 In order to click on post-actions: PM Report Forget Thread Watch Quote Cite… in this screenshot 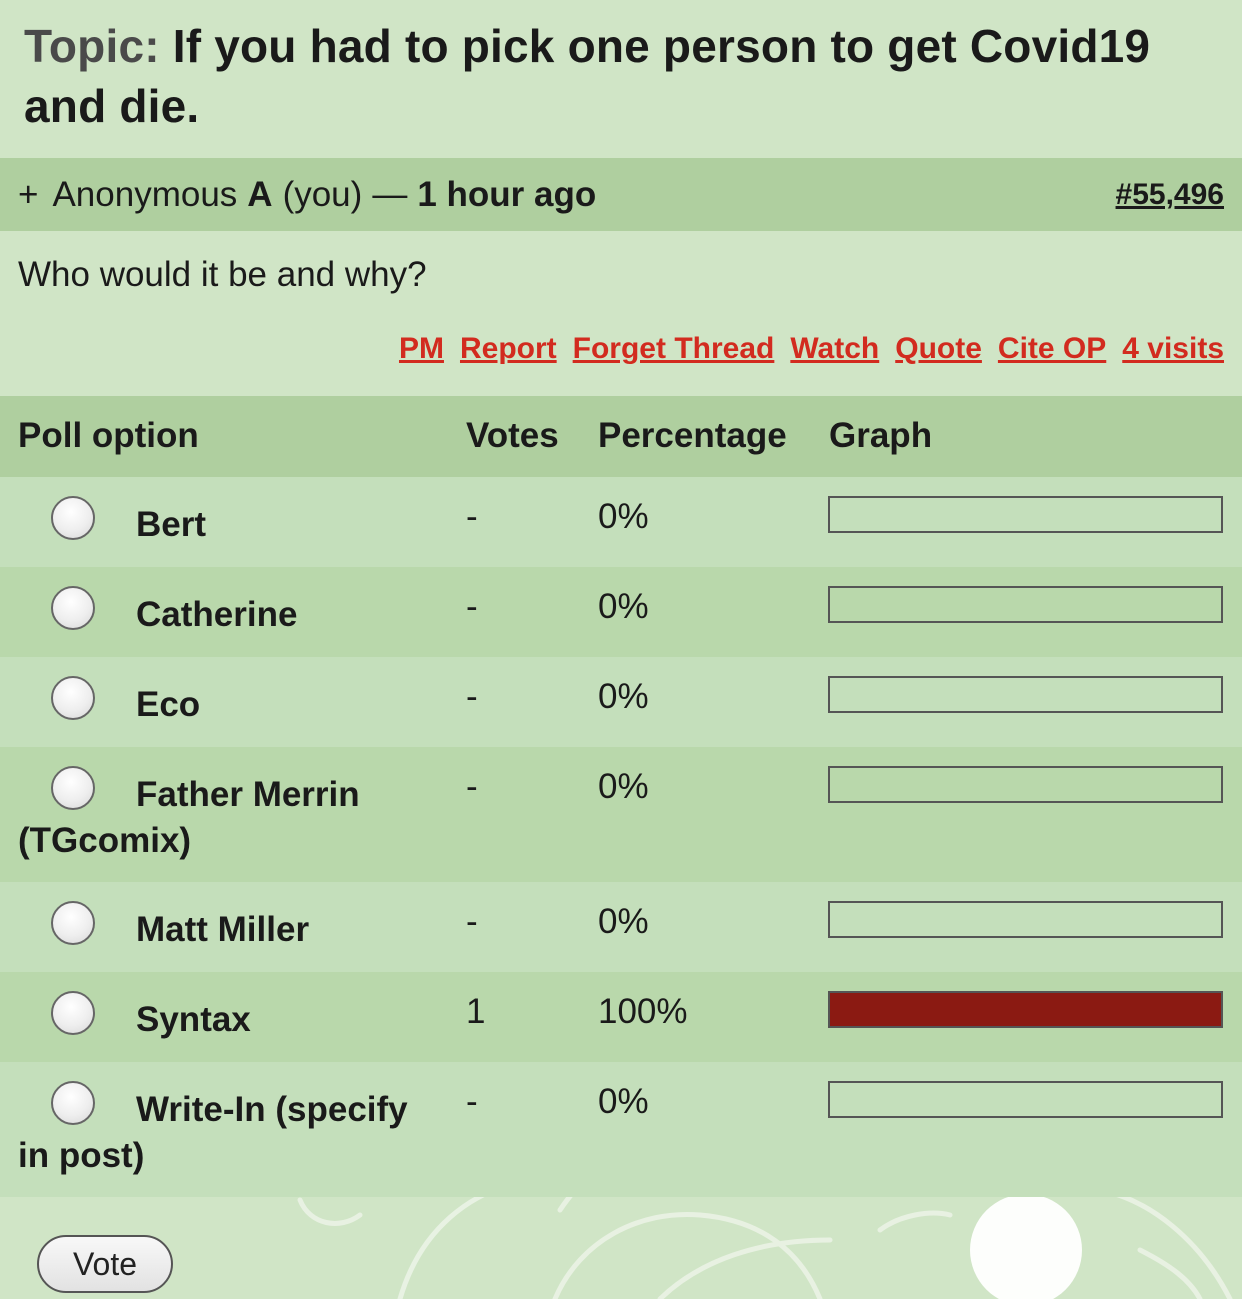, I will do `click(811, 349)`.